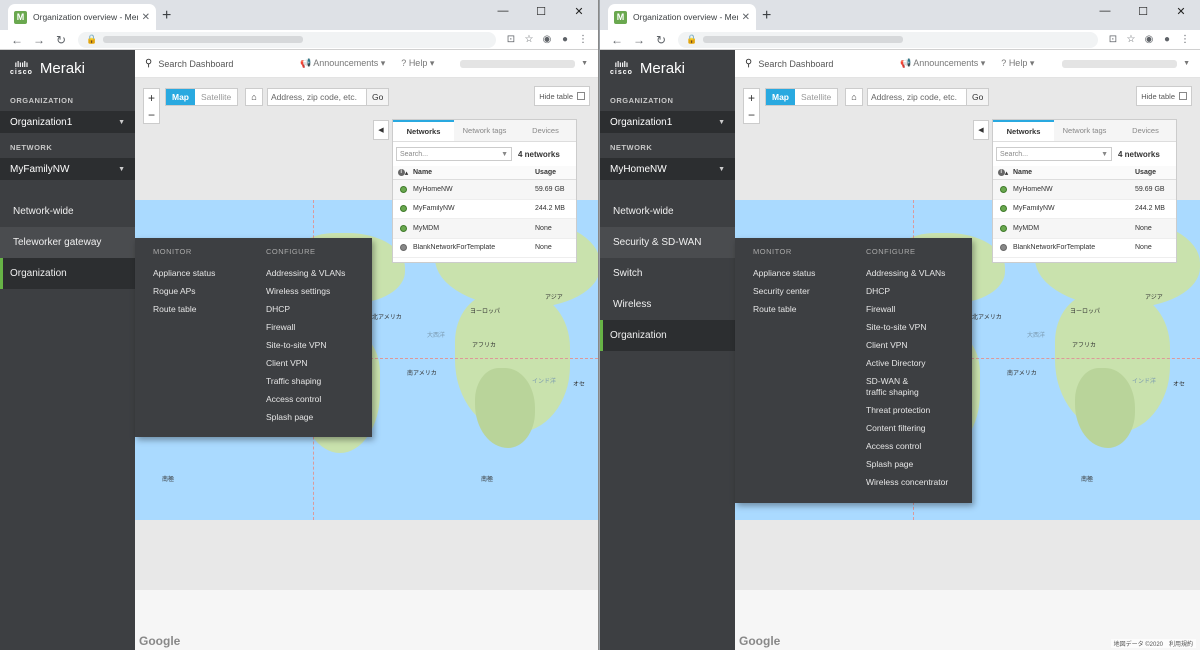  Describe the element at coordinates (907, 327) in the screenshot. I see `configure-item: Site-to-site VPN` at that location.